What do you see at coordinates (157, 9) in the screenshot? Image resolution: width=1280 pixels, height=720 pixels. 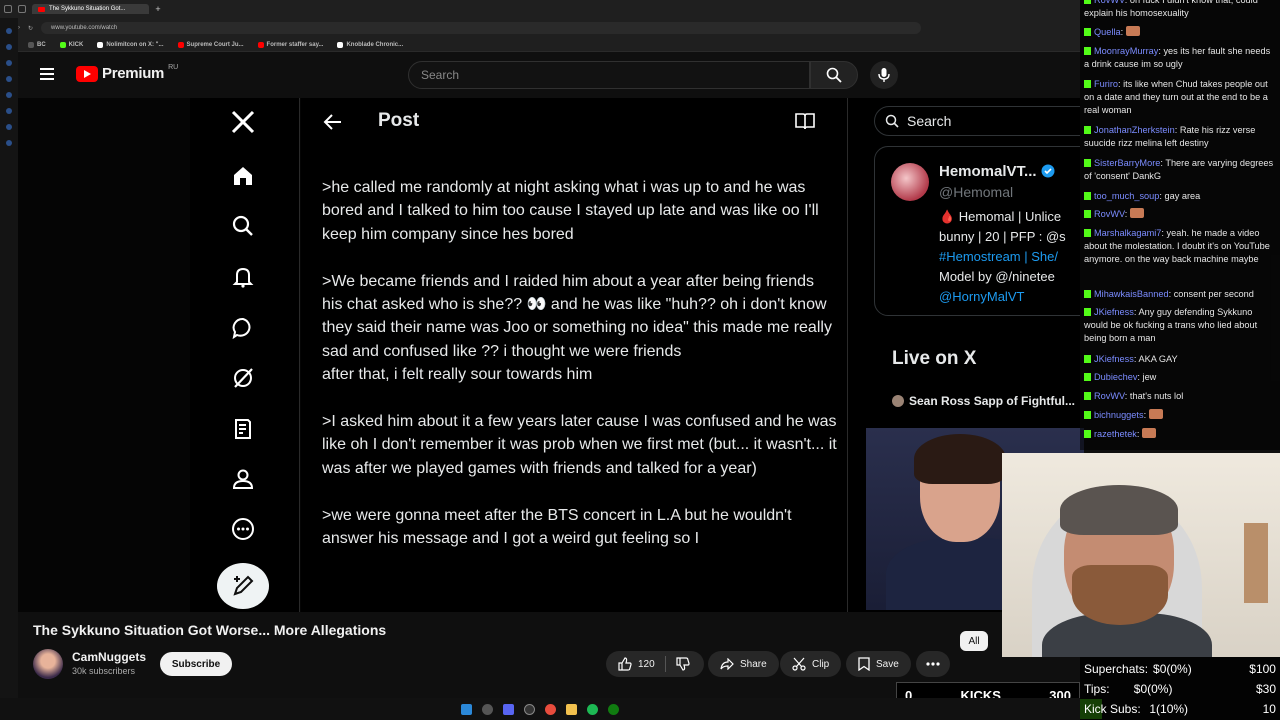 I see `new-tab-icon: +` at bounding box center [157, 9].